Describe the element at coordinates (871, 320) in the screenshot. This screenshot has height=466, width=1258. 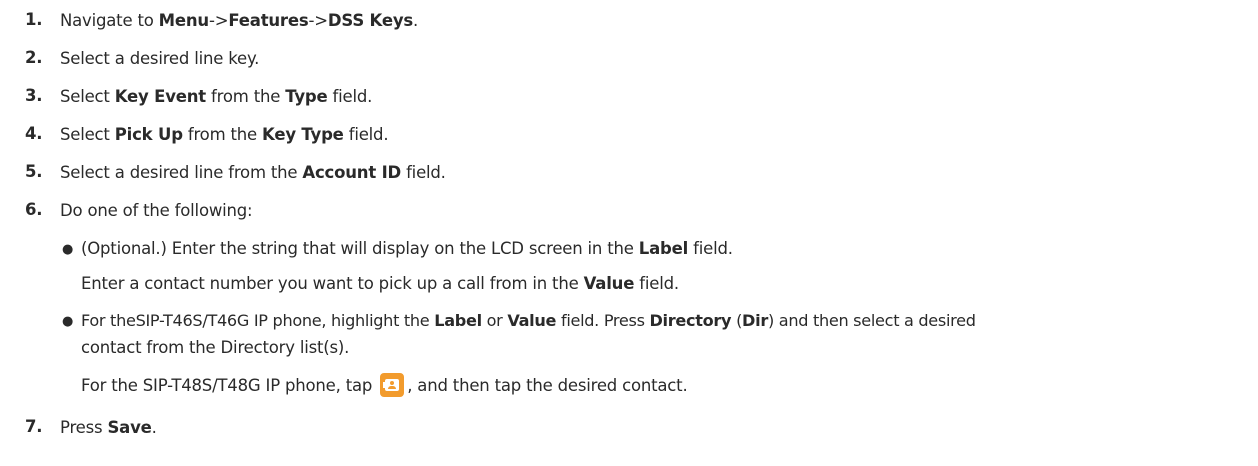
I see `text: ) and then select a desired` at that location.